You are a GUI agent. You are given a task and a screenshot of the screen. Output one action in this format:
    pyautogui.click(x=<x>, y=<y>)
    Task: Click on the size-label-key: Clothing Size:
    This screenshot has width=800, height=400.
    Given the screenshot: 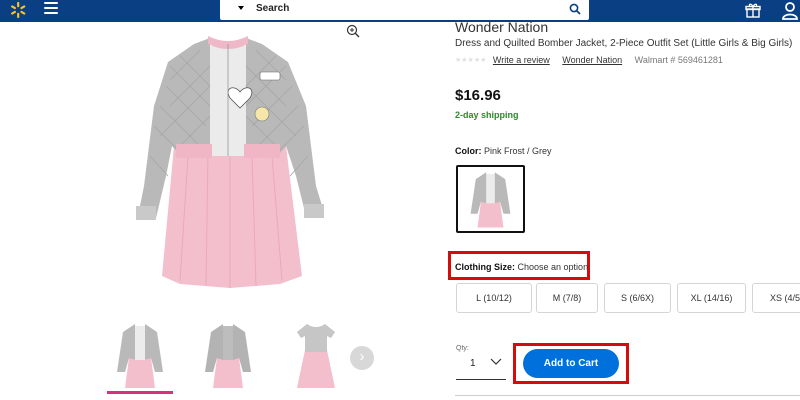 What is the action you would take?
    pyautogui.click(x=485, y=267)
    